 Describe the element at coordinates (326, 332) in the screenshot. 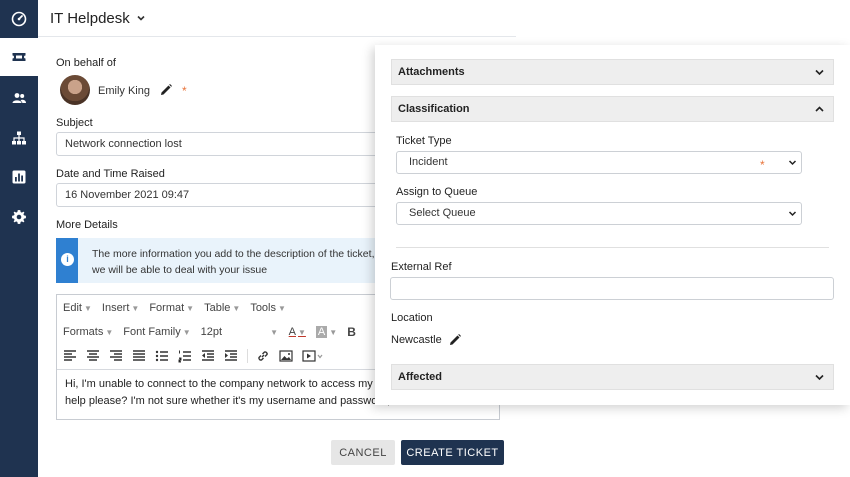

I see `background-color-button: A ▼` at that location.